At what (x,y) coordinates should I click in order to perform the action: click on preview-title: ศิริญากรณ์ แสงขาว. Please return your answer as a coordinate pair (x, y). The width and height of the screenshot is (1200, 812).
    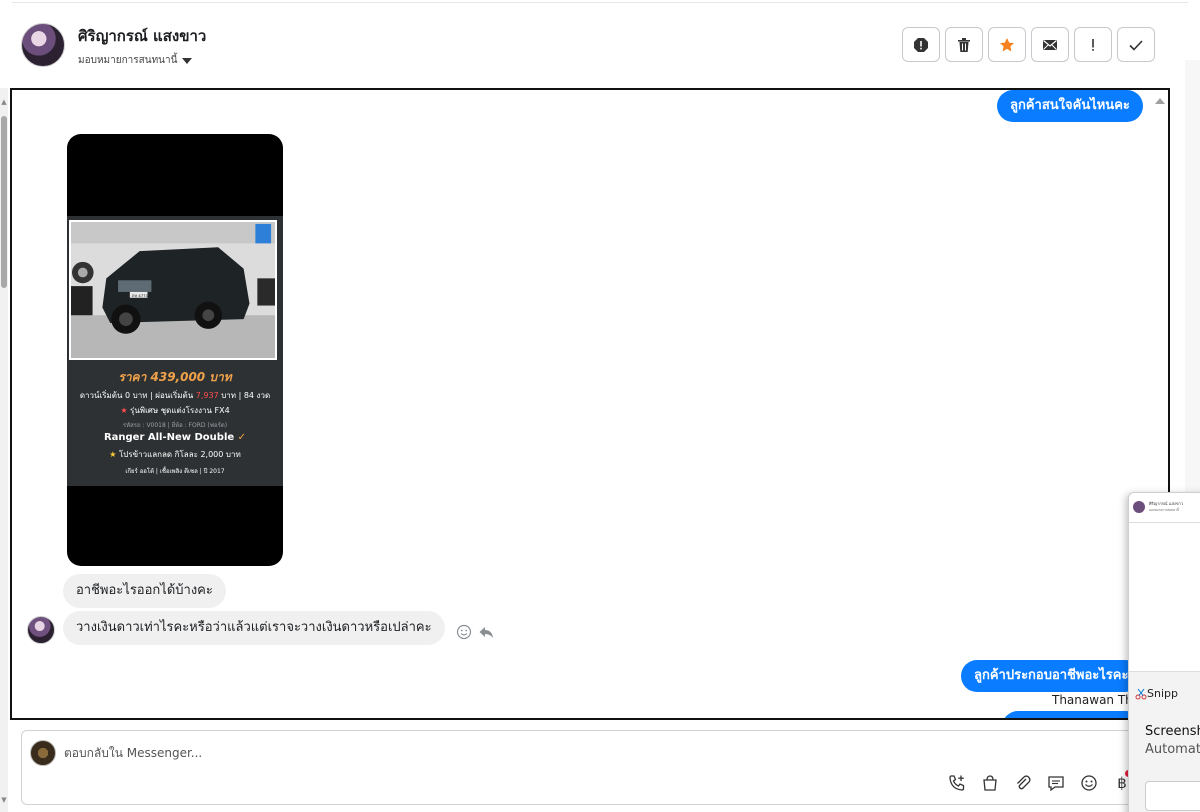
    Looking at the image, I should click on (1166, 503).